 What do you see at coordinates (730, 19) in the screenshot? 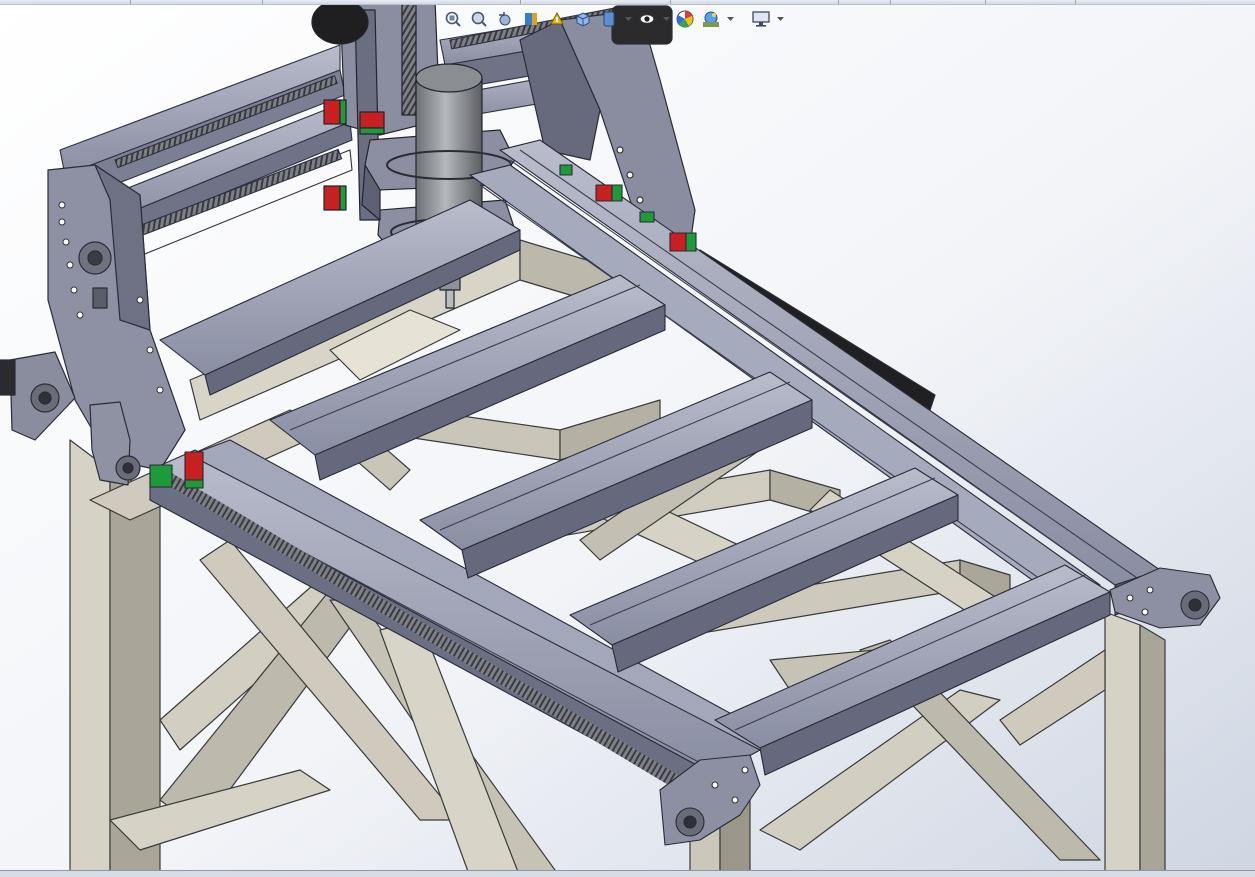
I see `apply-scene-dropdown-icon` at bounding box center [730, 19].